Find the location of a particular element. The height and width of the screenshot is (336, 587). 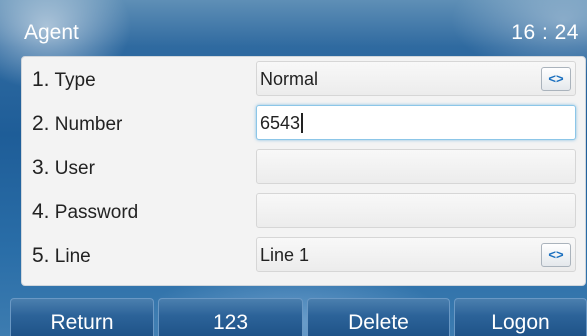

form-row-number: 2. Number 6543 is located at coordinates (304, 123).